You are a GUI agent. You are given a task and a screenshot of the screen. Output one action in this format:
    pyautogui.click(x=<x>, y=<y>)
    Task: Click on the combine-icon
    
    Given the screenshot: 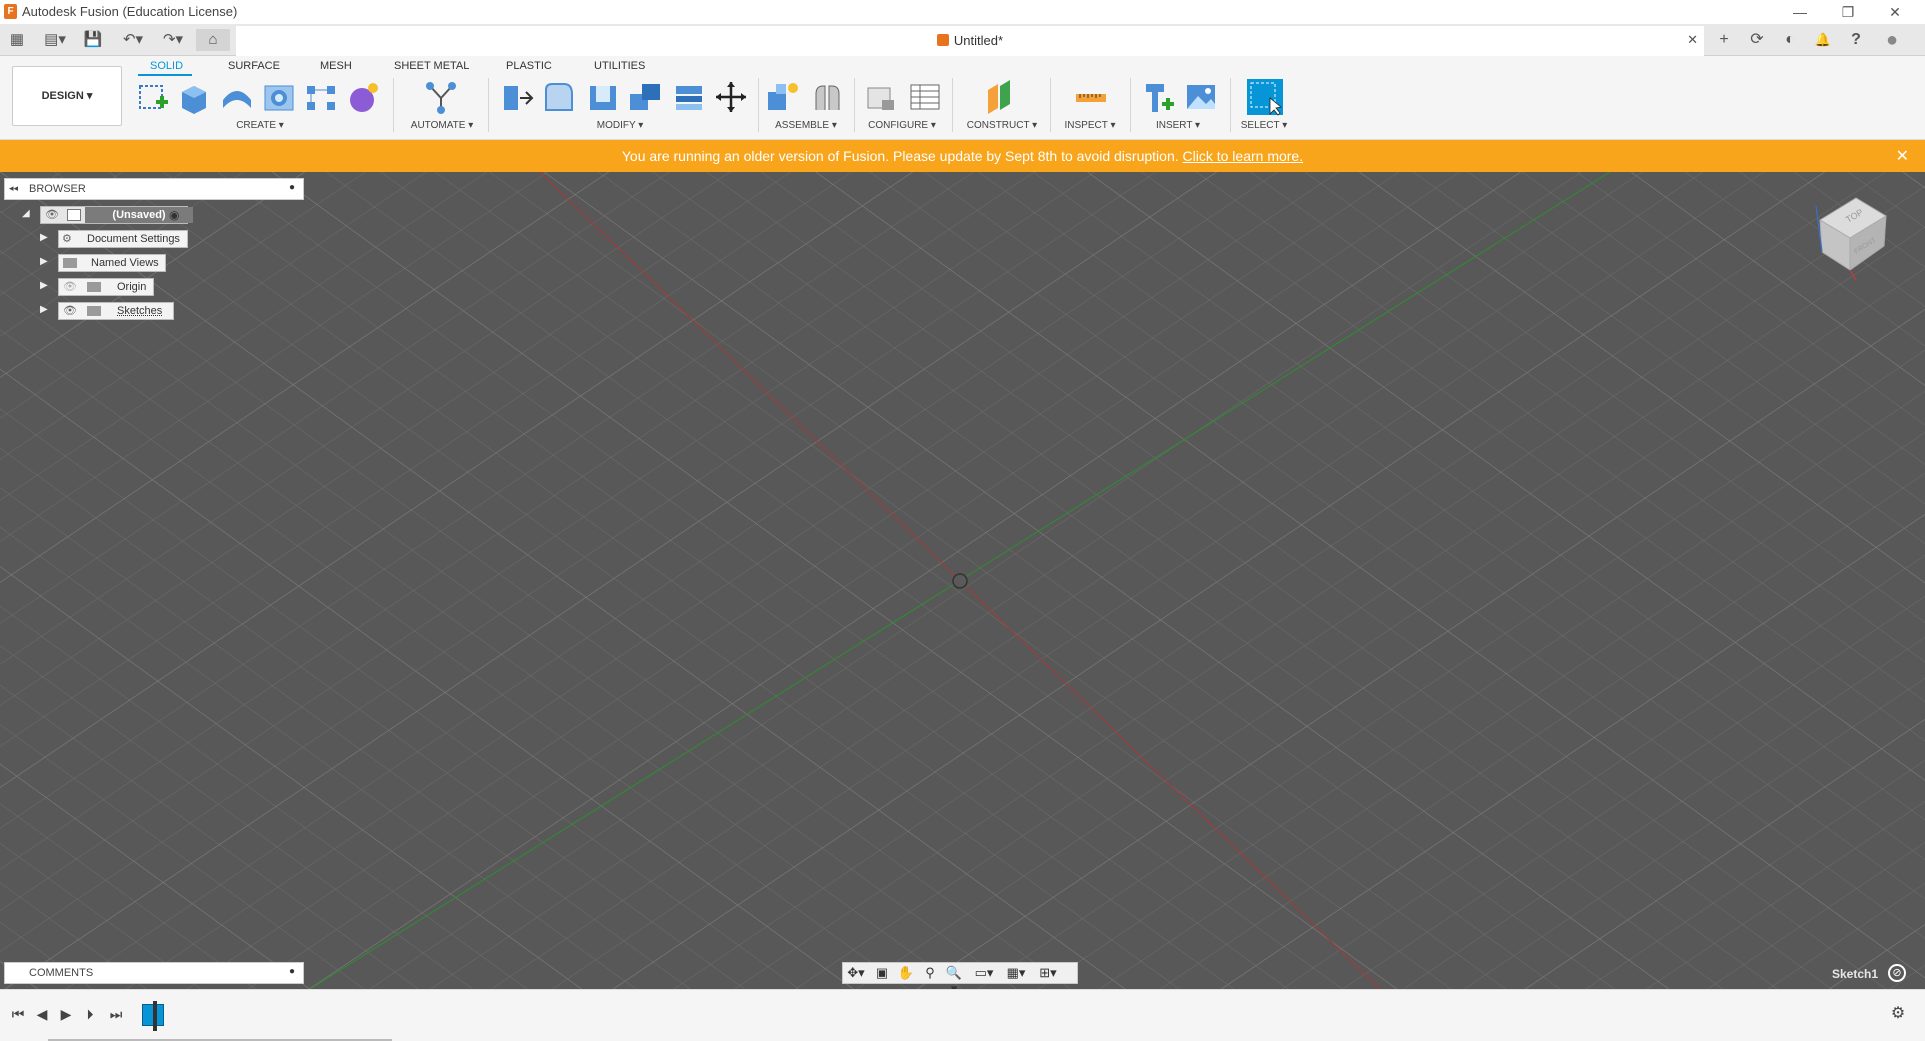 What is the action you would take?
    pyautogui.click(x=645, y=97)
    